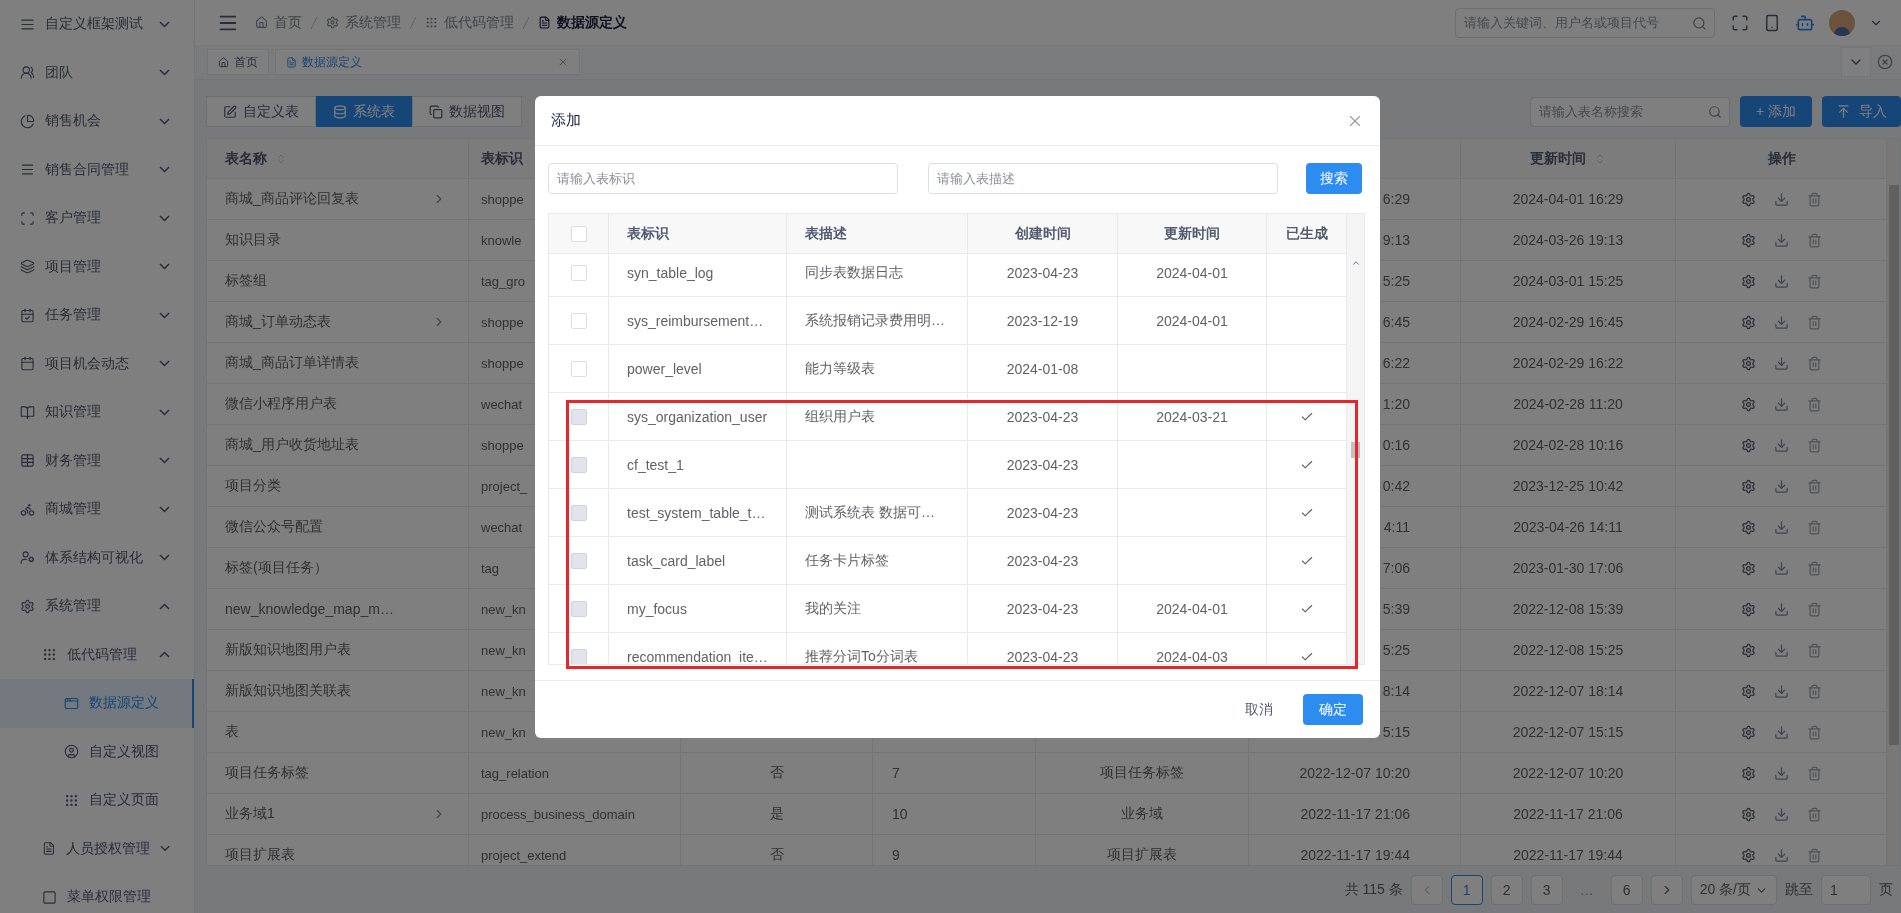  Describe the element at coordinates (467, 111) in the screenshot. I see `segment-tab: 数据视图` at that location.